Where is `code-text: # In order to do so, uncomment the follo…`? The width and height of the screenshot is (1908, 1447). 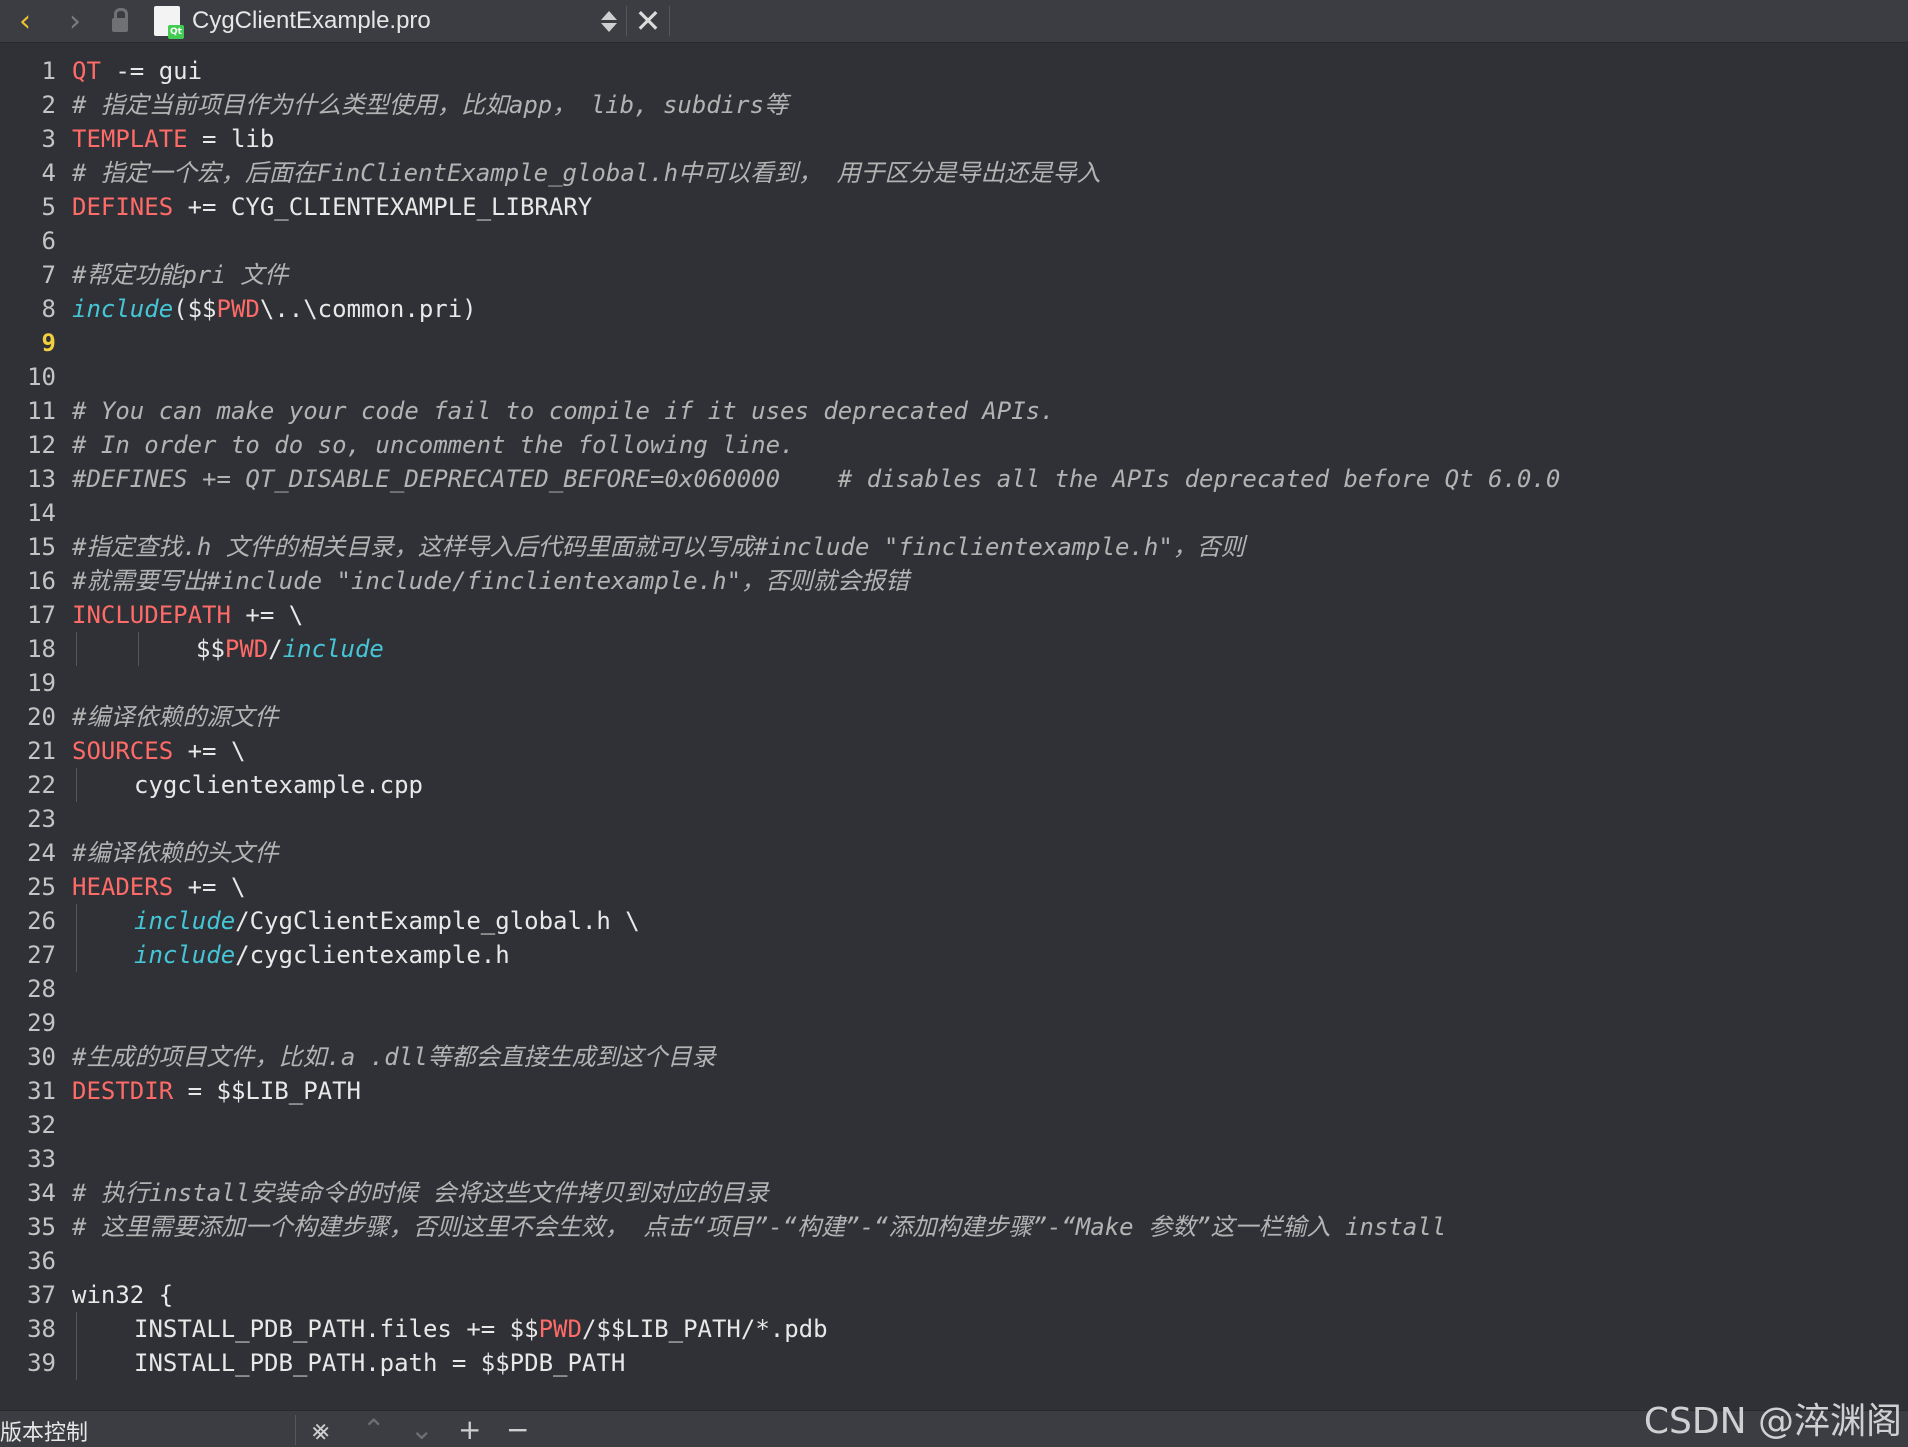 code-text: # In order to do so, uncomment the follo… is located at coordinates (433, 445).